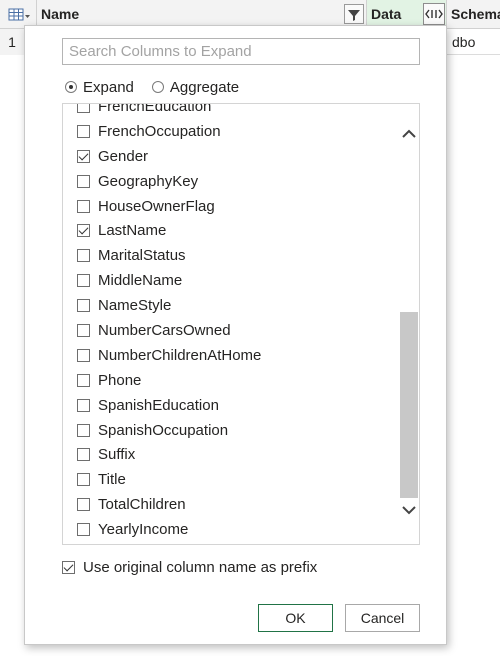  What do you see at coordinates (464, 42) in the screenshot?
I see `schema-cell: dbo` at bounding box center [464, 42].